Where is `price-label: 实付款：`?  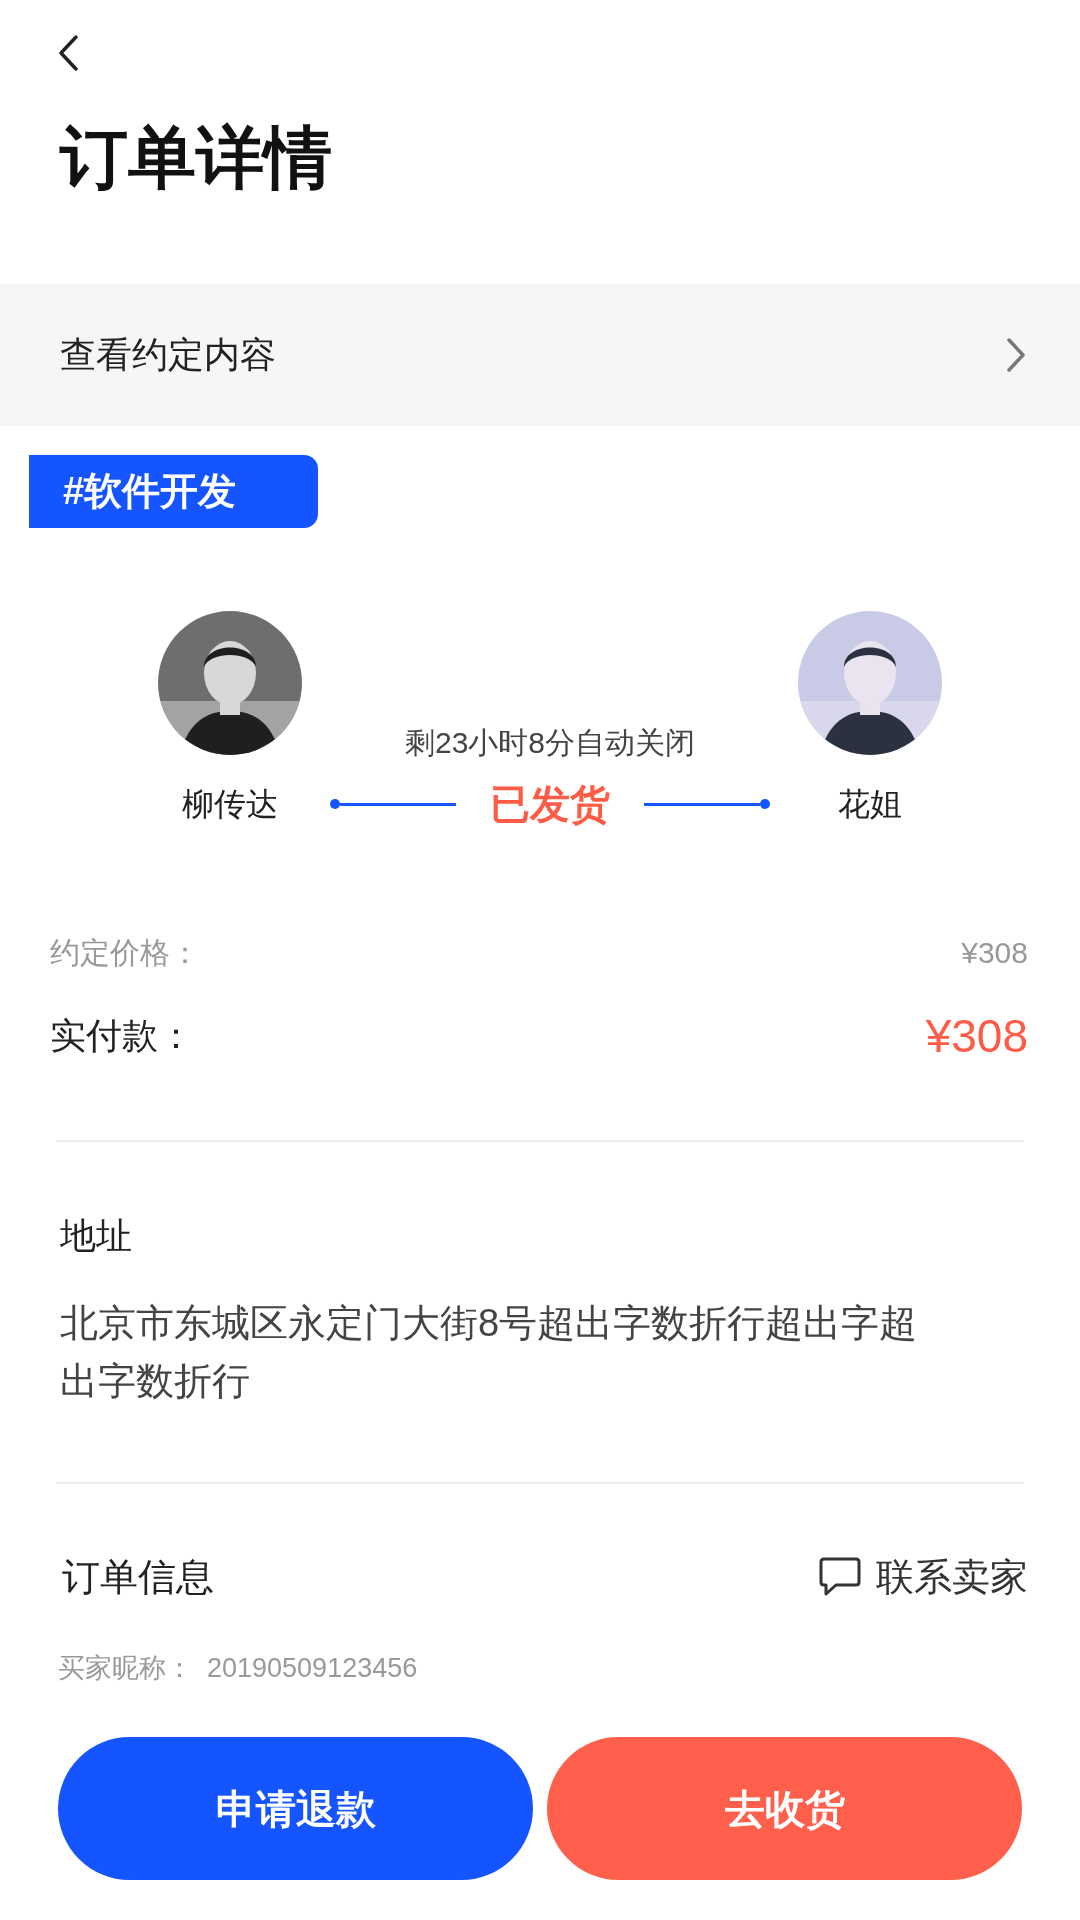
price-label: 实付款： is located at coordinates (122, 1036).